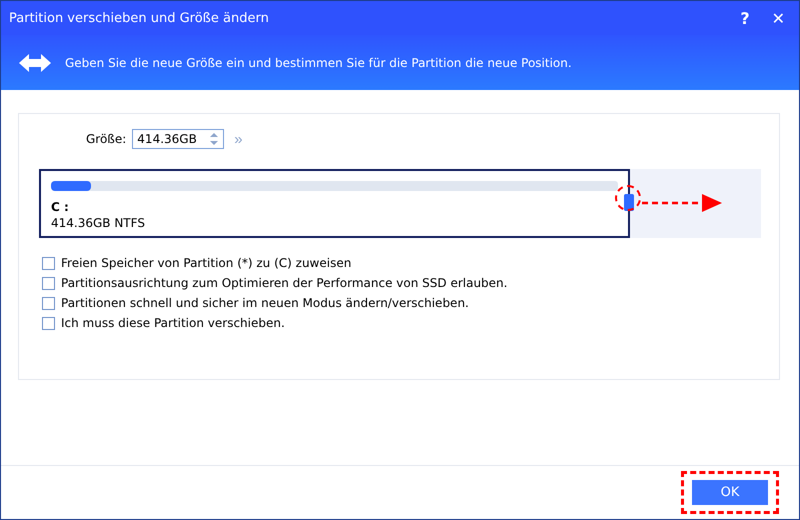 The height and width of the screenshot is (520, 800). I want to click on instruction-text: Geben Sie die neue Größe ein und bestimmen Sie für die Partition die neue Position., so click(318, 63).